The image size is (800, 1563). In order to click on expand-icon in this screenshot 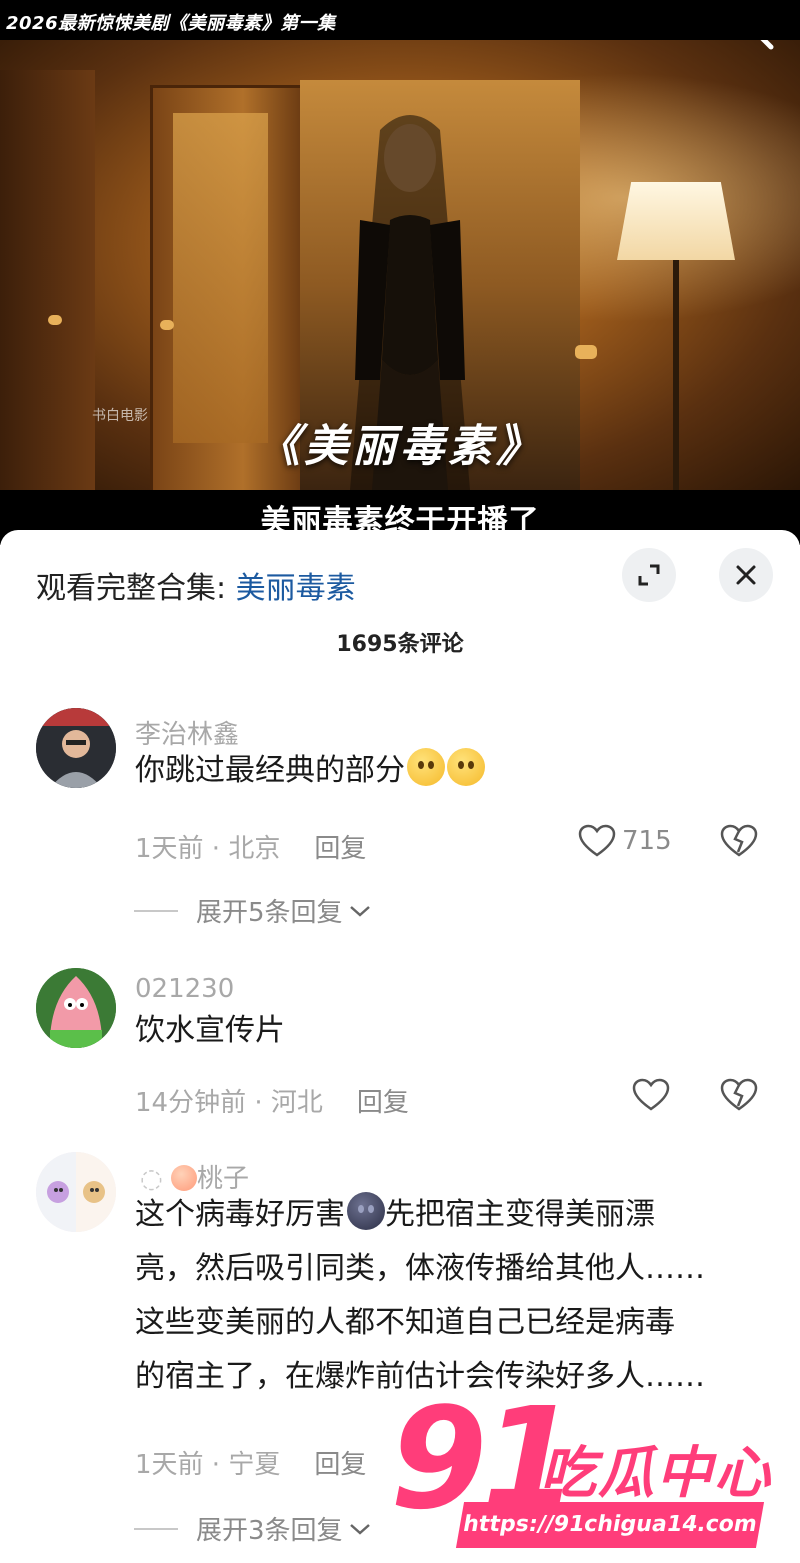, I will do `click(649, 575)`.